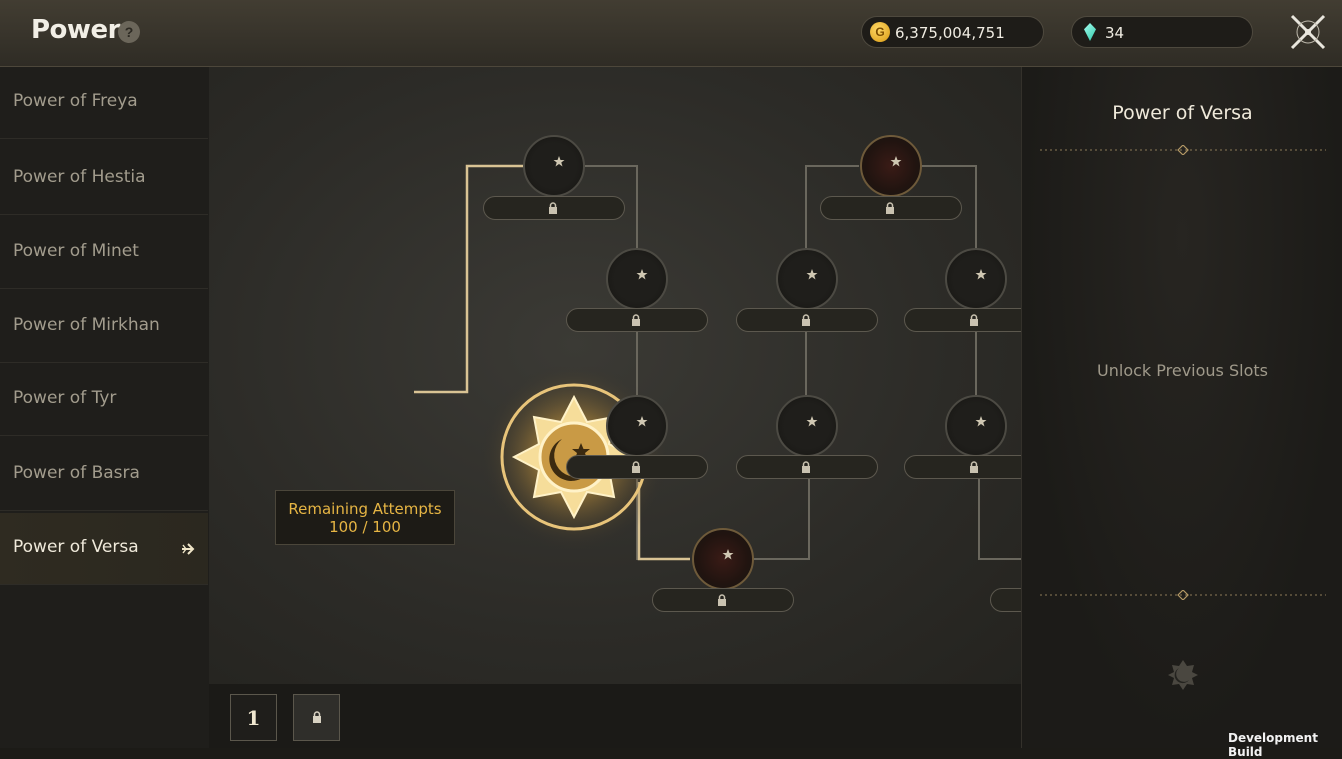 This screenshot has width=1342, height=759. What do you see at coordinates (188, 549) in the screenshot?
I see `arrow-right-icon` at bounding box center [188, 549].